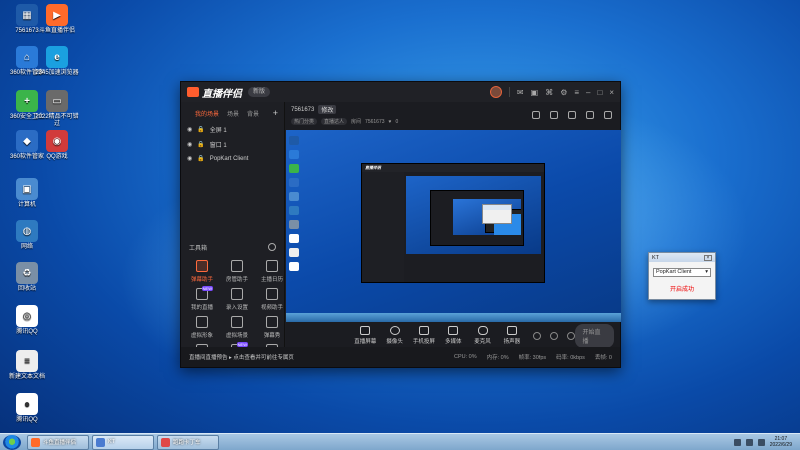 The image size is (800, 450). I want to click on avatar, so click(495, 92).